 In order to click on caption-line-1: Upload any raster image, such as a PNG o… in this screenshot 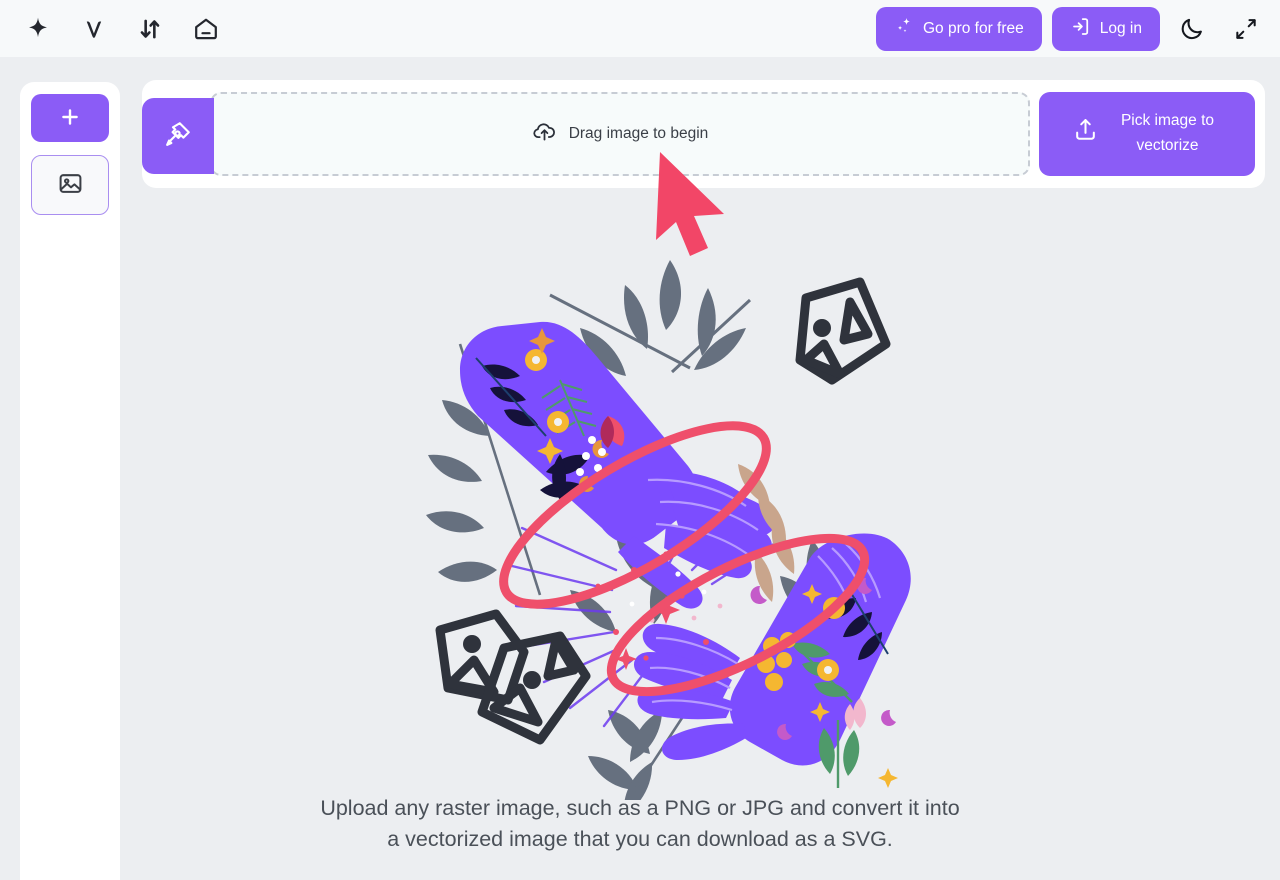, I will do `click(640, 808)`.